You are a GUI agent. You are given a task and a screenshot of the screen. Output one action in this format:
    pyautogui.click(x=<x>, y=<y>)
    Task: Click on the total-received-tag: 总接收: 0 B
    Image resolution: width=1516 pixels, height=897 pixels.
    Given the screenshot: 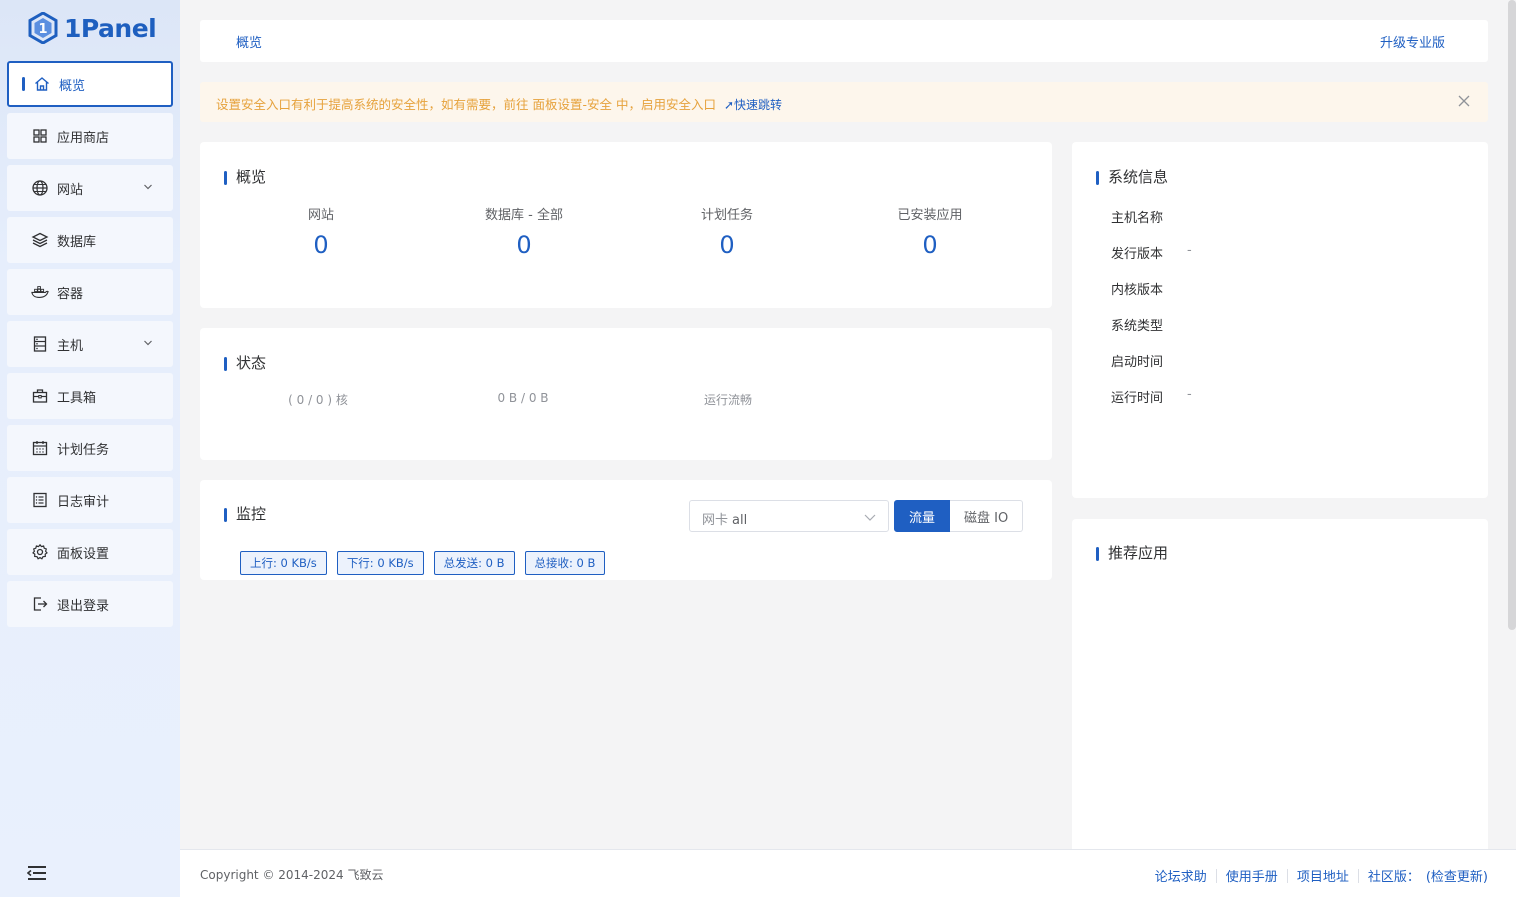 What is the action you would take?
    pyautogui.click(x=565, y=563)
    